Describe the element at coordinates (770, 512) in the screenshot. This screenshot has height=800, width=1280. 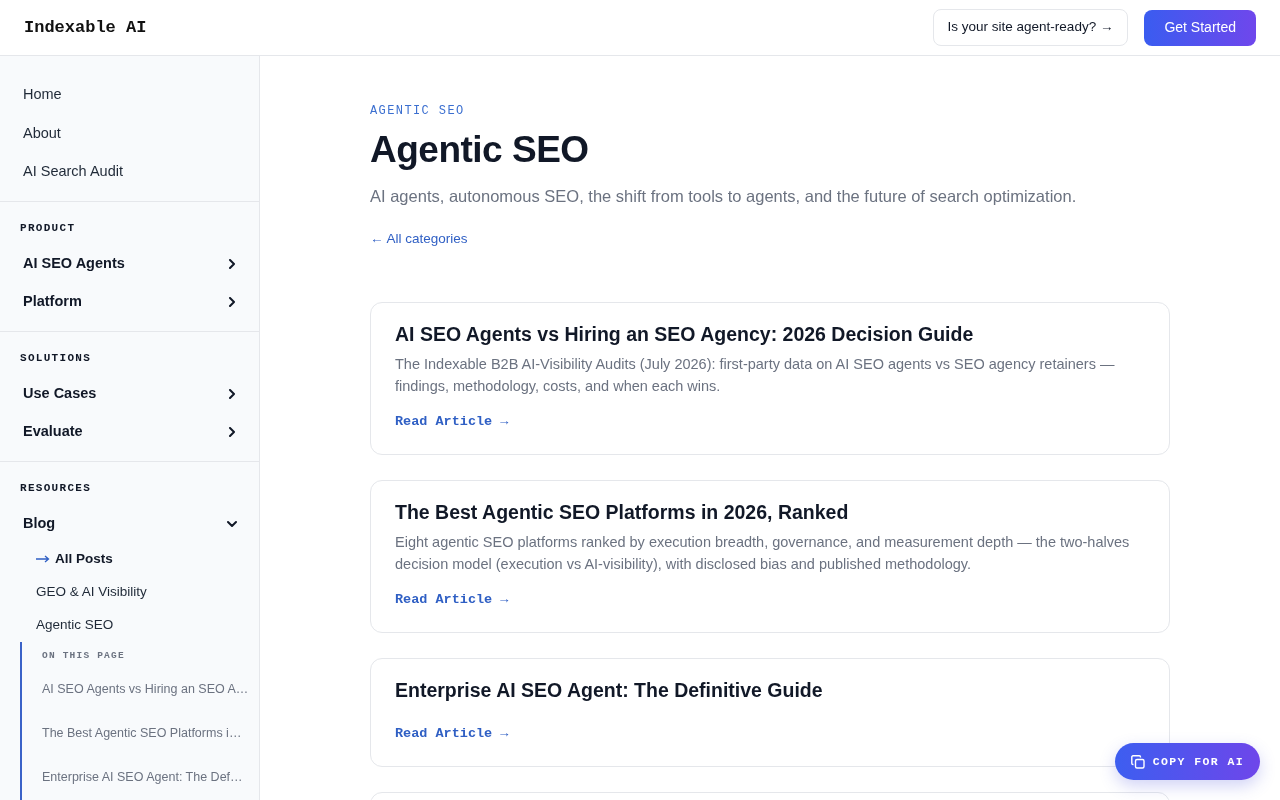
I see `article-title: The Best Agentic SEO Platforms in 2026, Ranked` at that location.